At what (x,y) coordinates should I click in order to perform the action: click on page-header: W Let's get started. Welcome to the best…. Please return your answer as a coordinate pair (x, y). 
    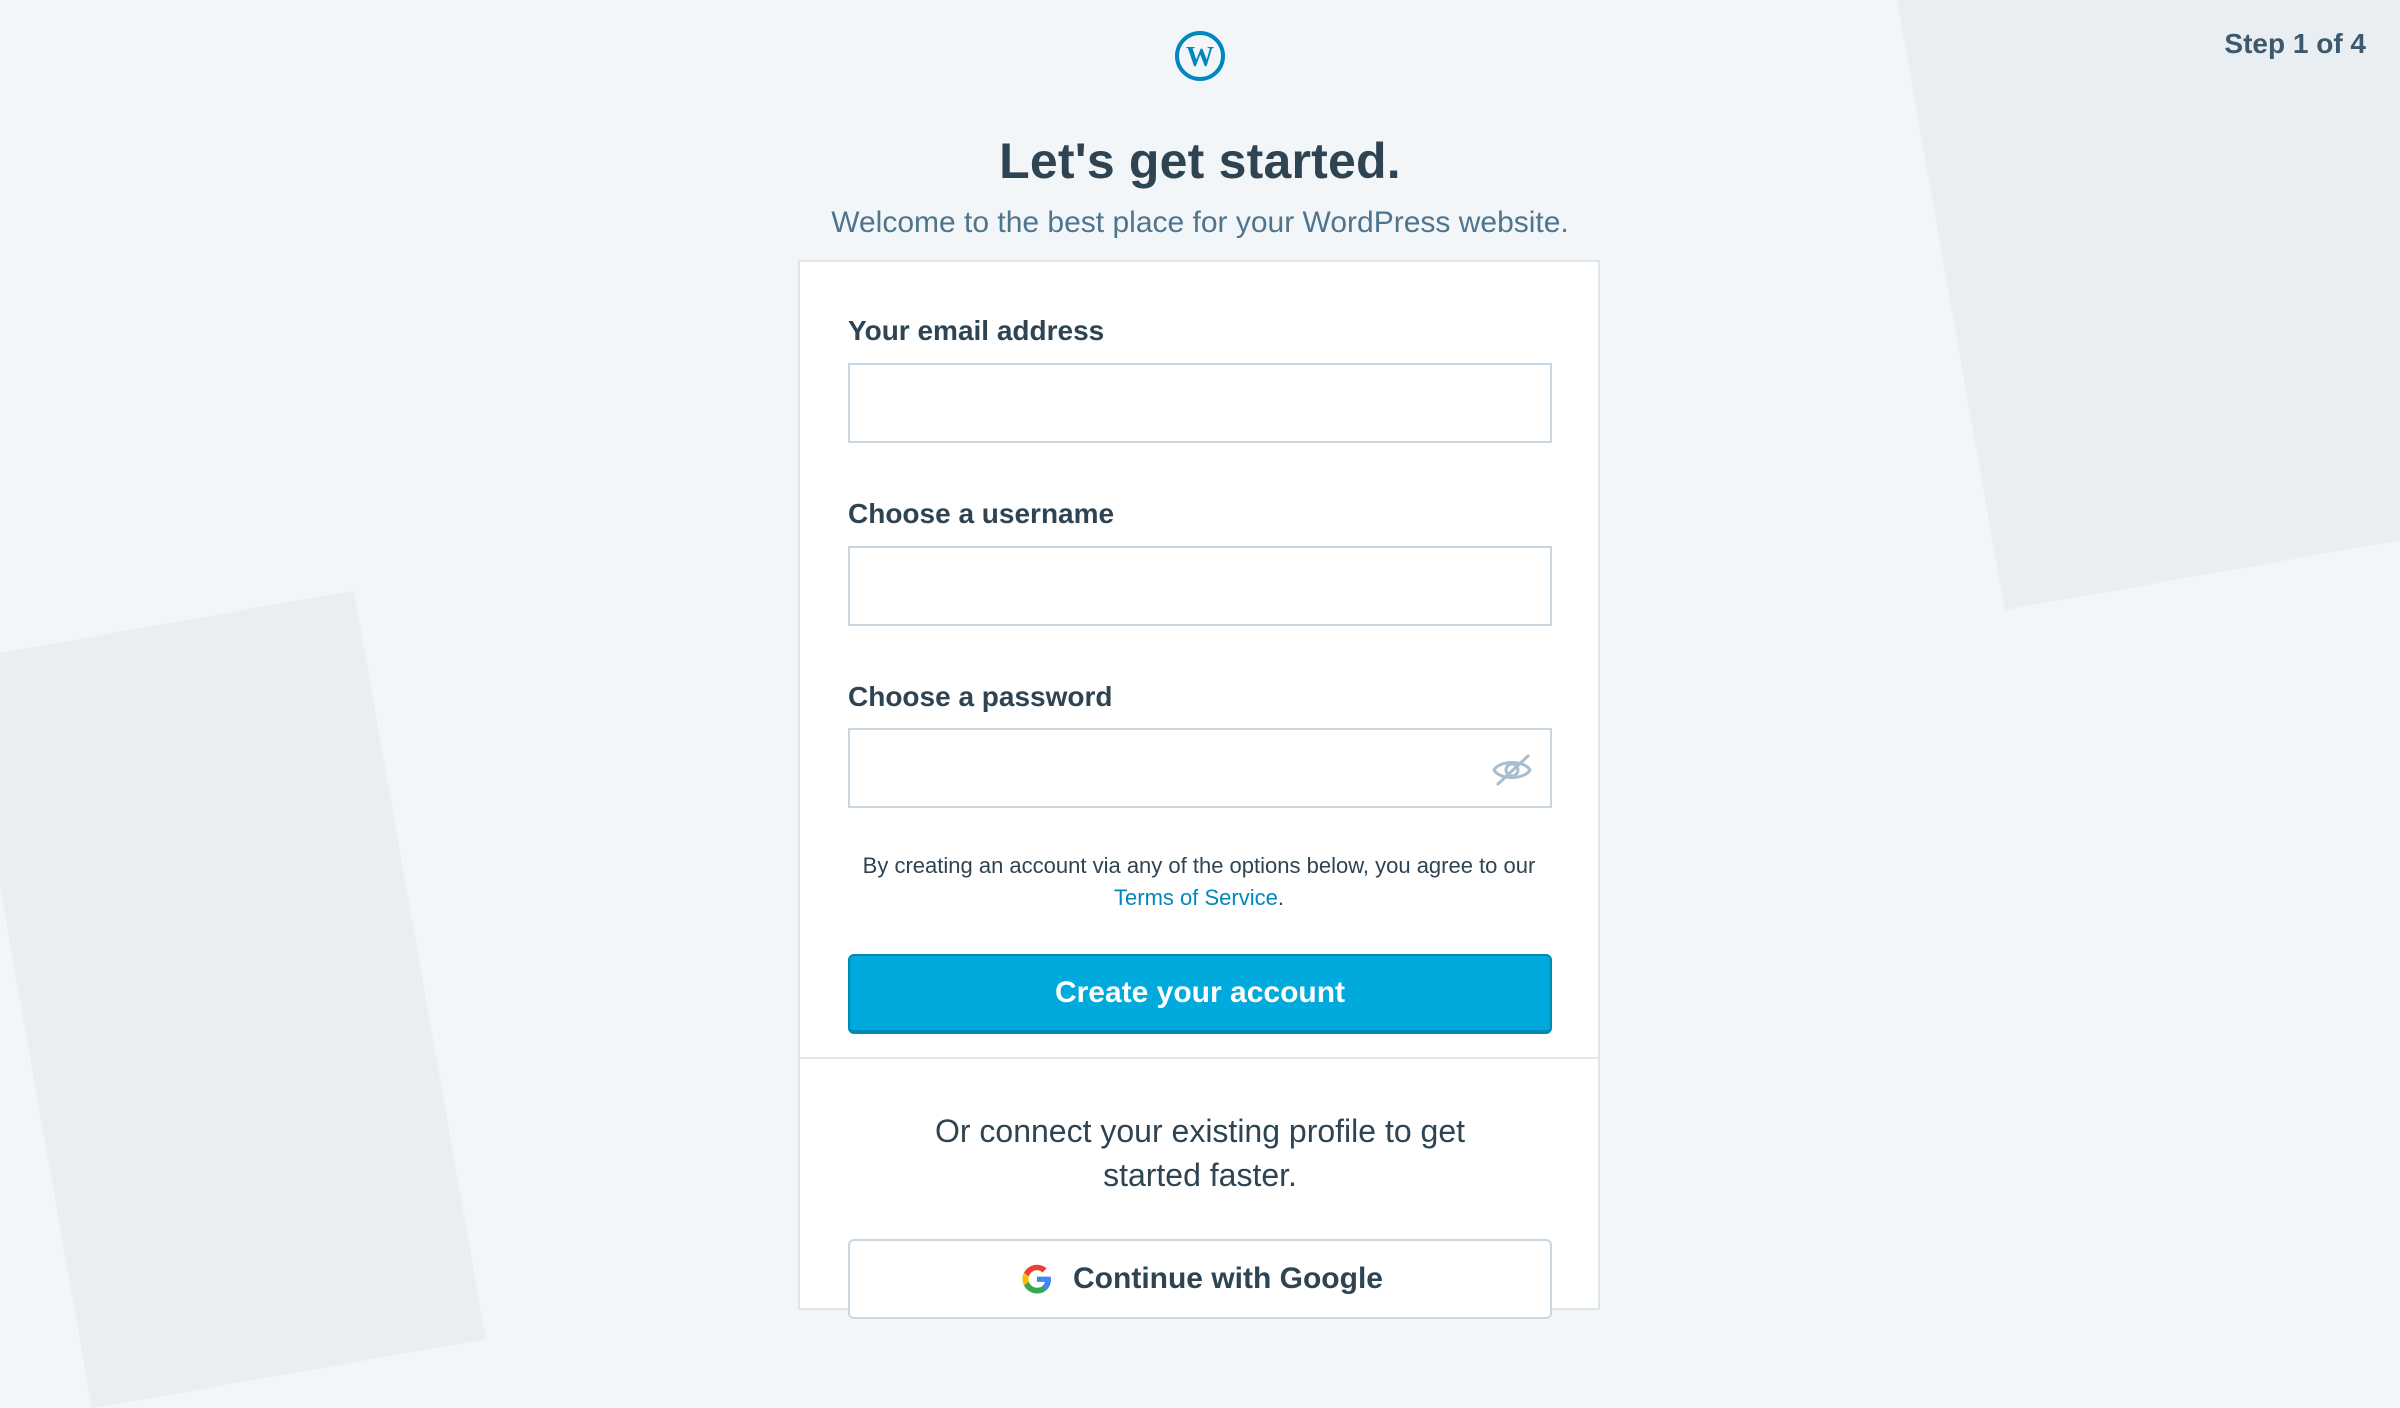
    Looking at the image, I should click on (1200, 135).